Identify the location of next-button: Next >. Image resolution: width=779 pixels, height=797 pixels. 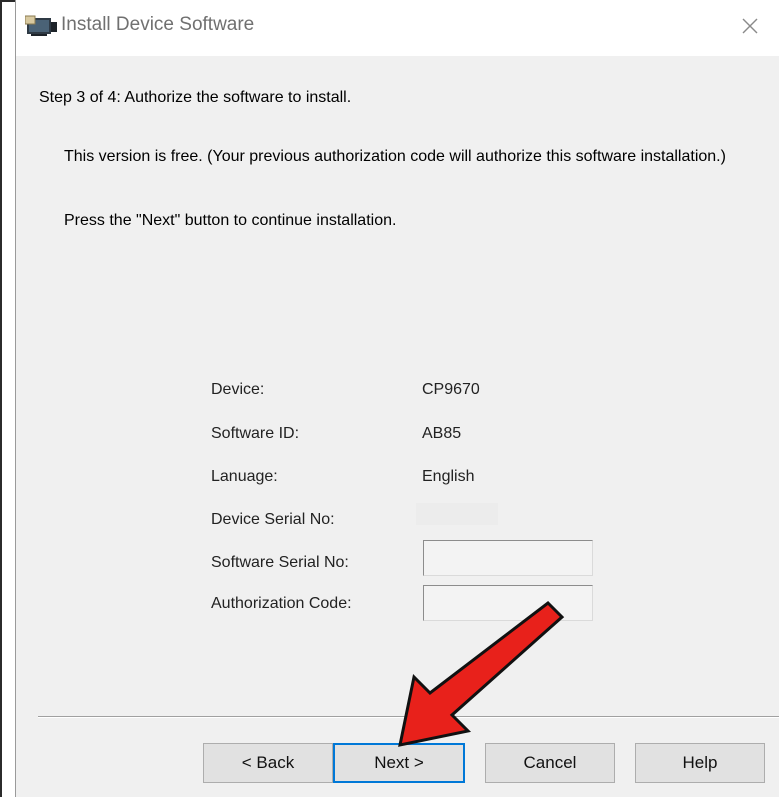
(399, 763).